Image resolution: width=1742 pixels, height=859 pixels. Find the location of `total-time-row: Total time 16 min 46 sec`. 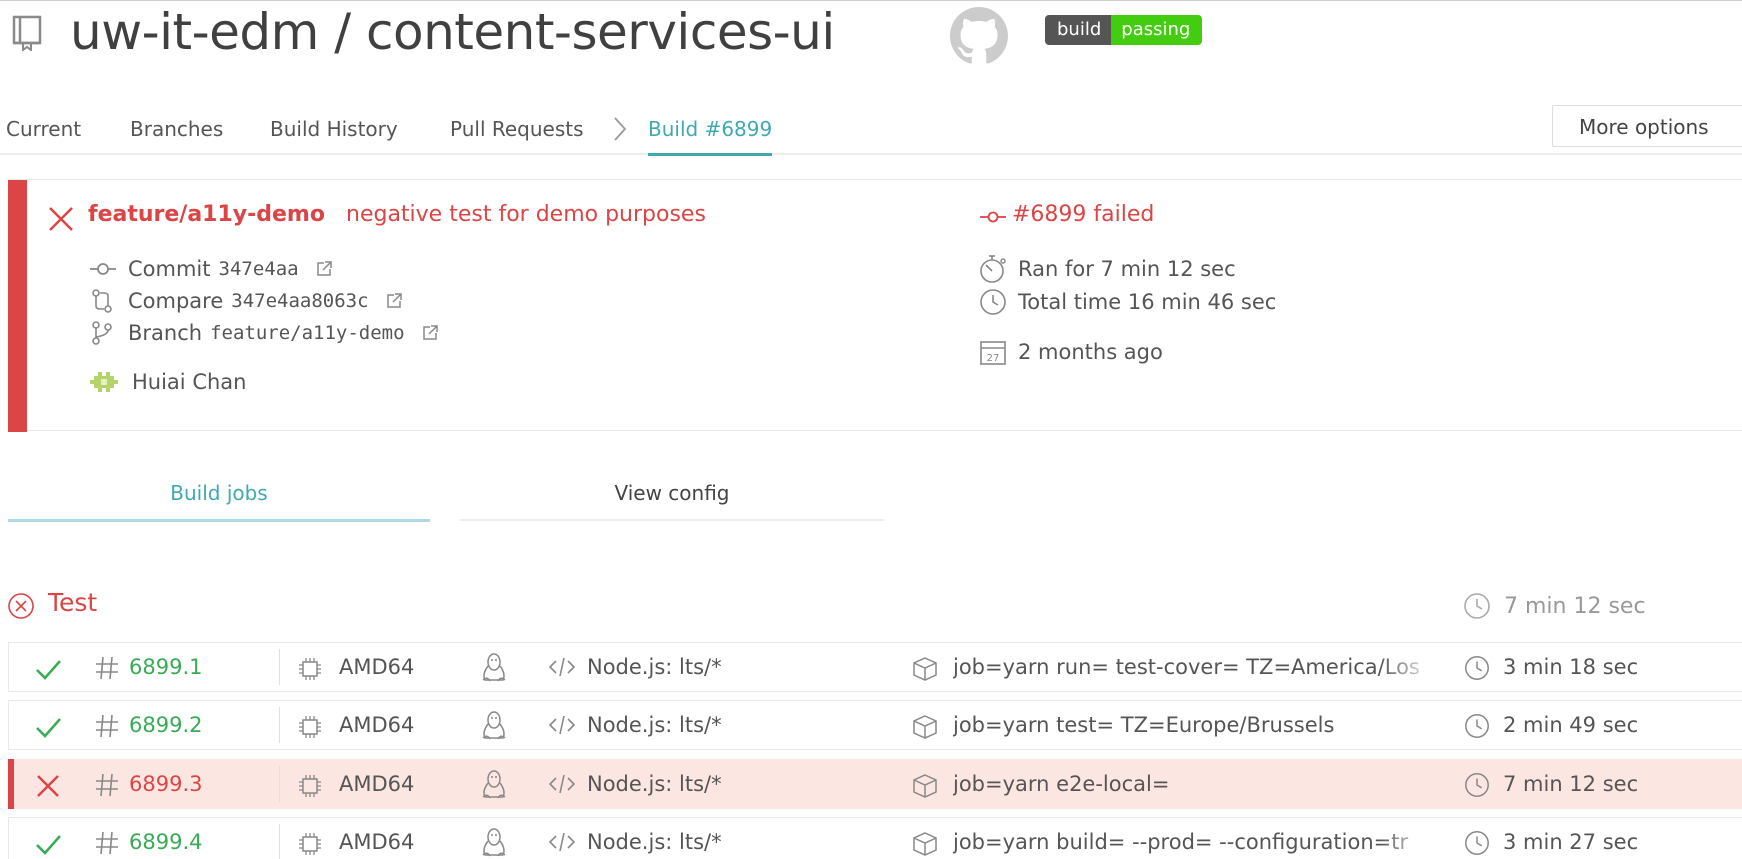

total-time-row: Total time 16 min 46 sec is located at coordinates (1127, 302).